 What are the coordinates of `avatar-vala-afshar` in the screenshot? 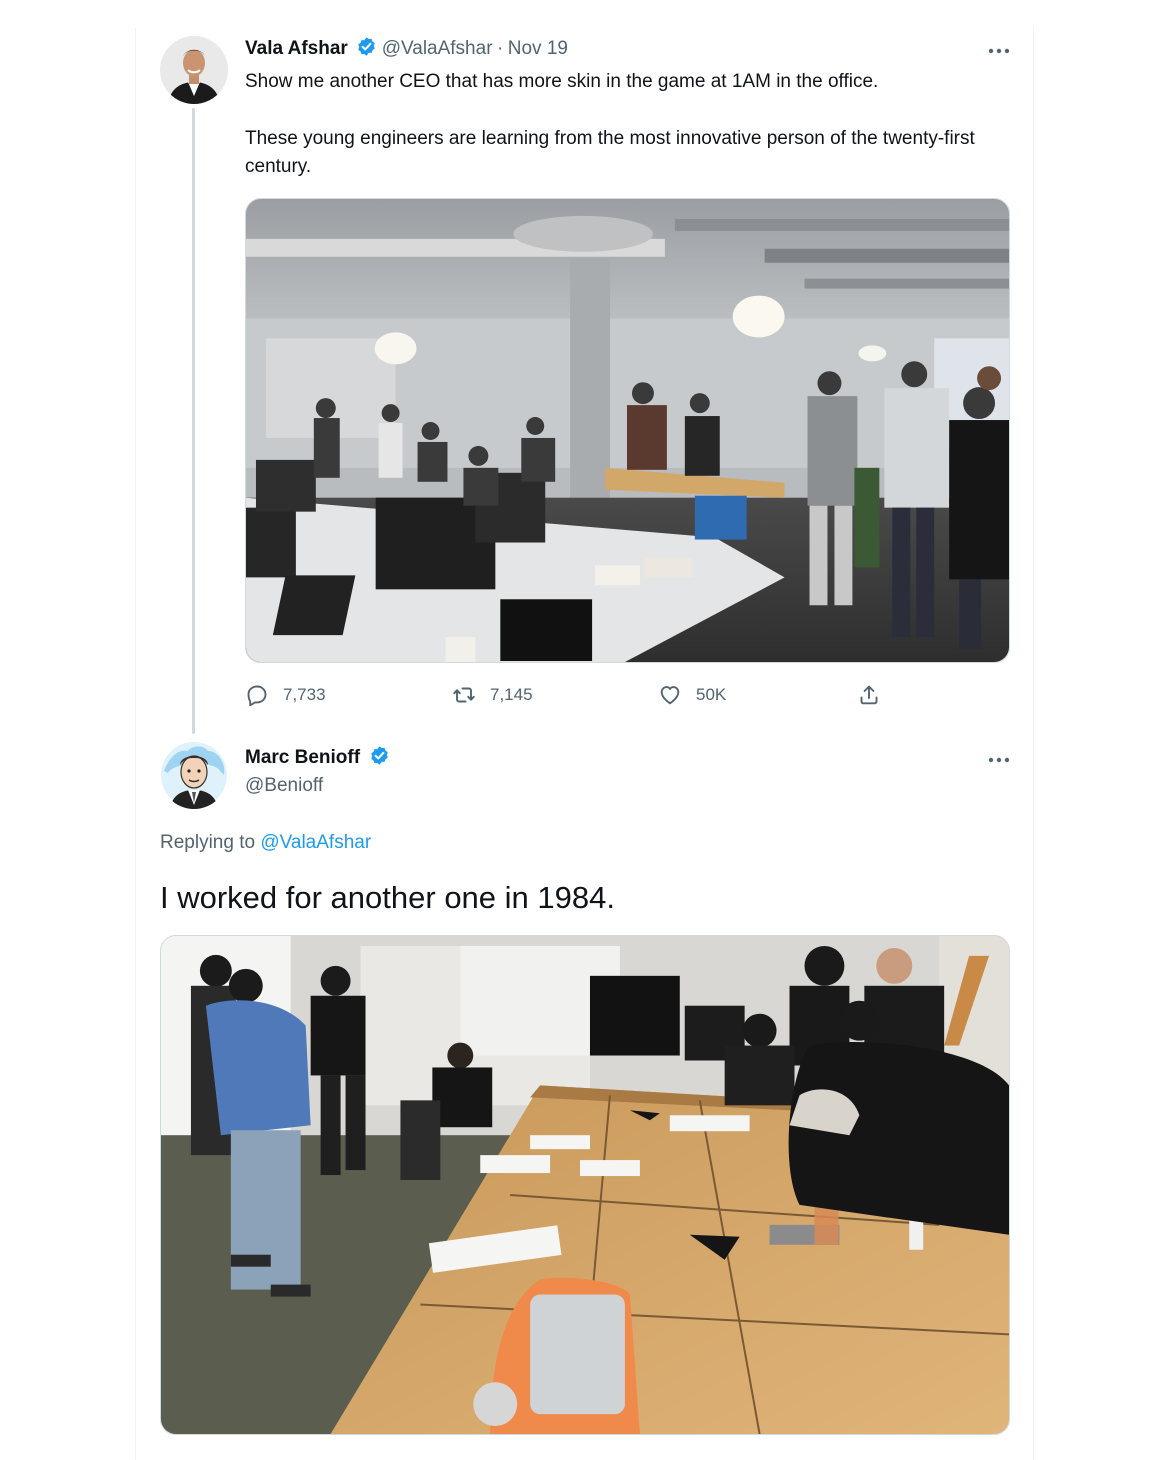 It's located at (194, 70).